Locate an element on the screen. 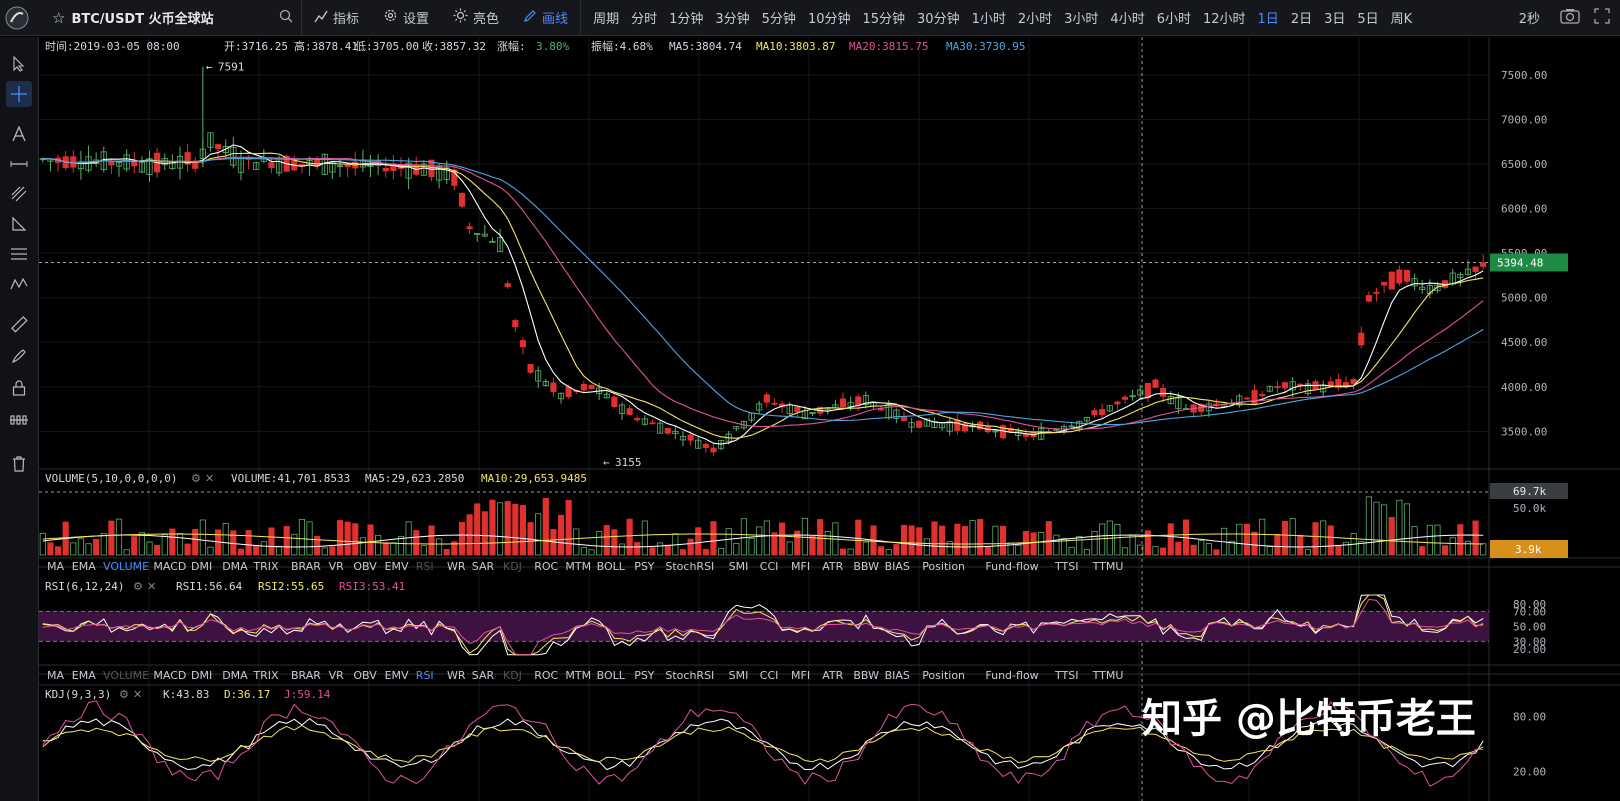 This screenshot has height=801, width=1620. vol-tab-atr: ATR is located at coordinates (832, 566).